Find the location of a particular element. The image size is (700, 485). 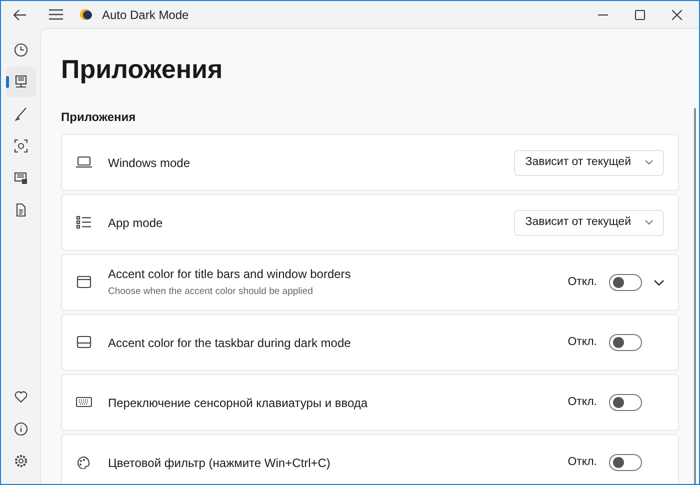

window-icon is located at coordinates (84, 282).